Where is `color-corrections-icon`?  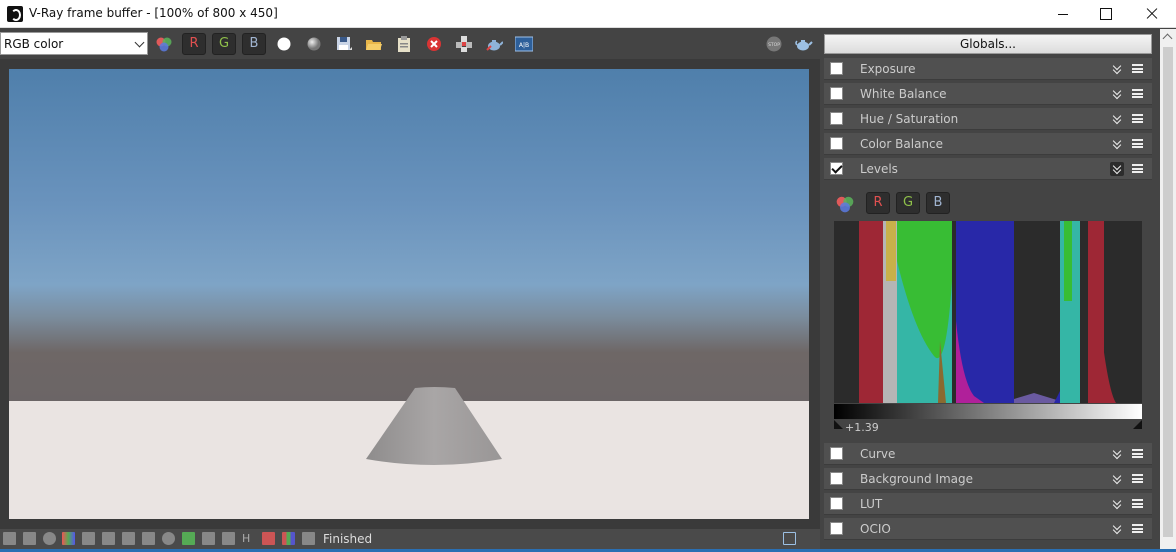 color-corrections-icon is located at coordinates (68, 538).